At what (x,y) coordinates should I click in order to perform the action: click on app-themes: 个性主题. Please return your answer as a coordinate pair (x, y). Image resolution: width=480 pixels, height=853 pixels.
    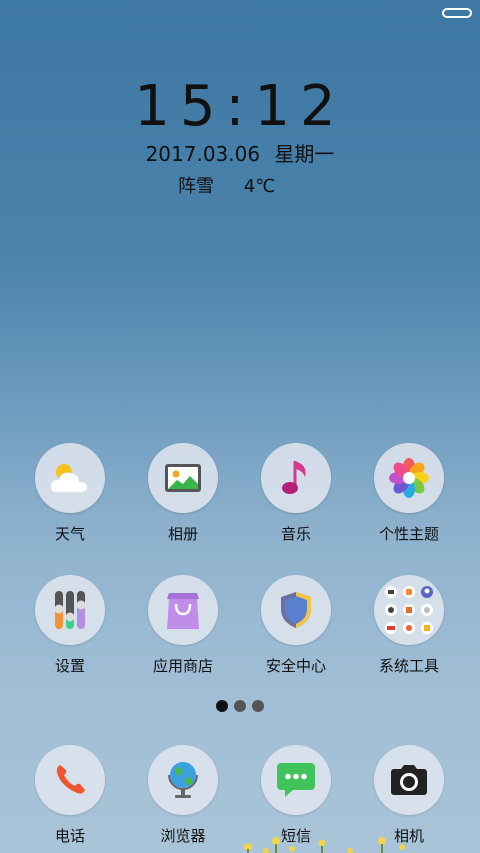
    Looking at the image, I should click on (409, 493).